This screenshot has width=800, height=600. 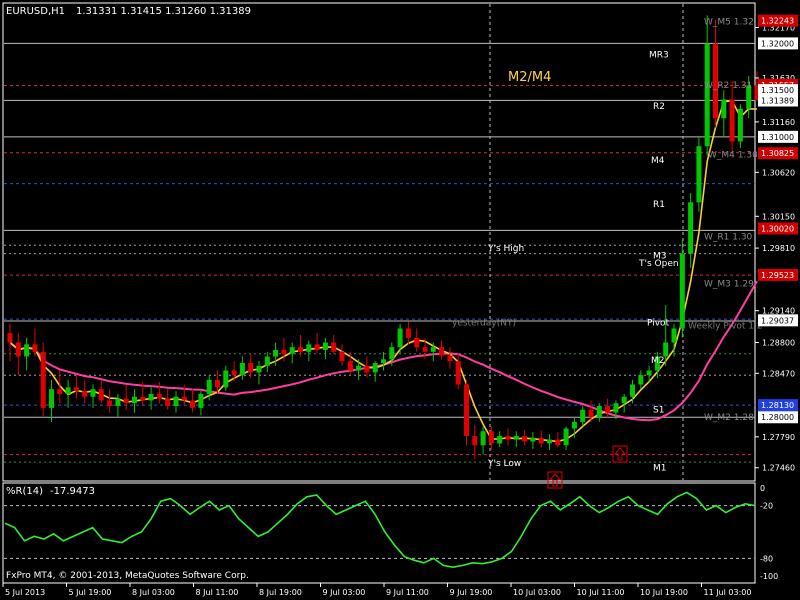 I want to click on pivot-label: W_R2 1.31, so click(x=728, y=86).